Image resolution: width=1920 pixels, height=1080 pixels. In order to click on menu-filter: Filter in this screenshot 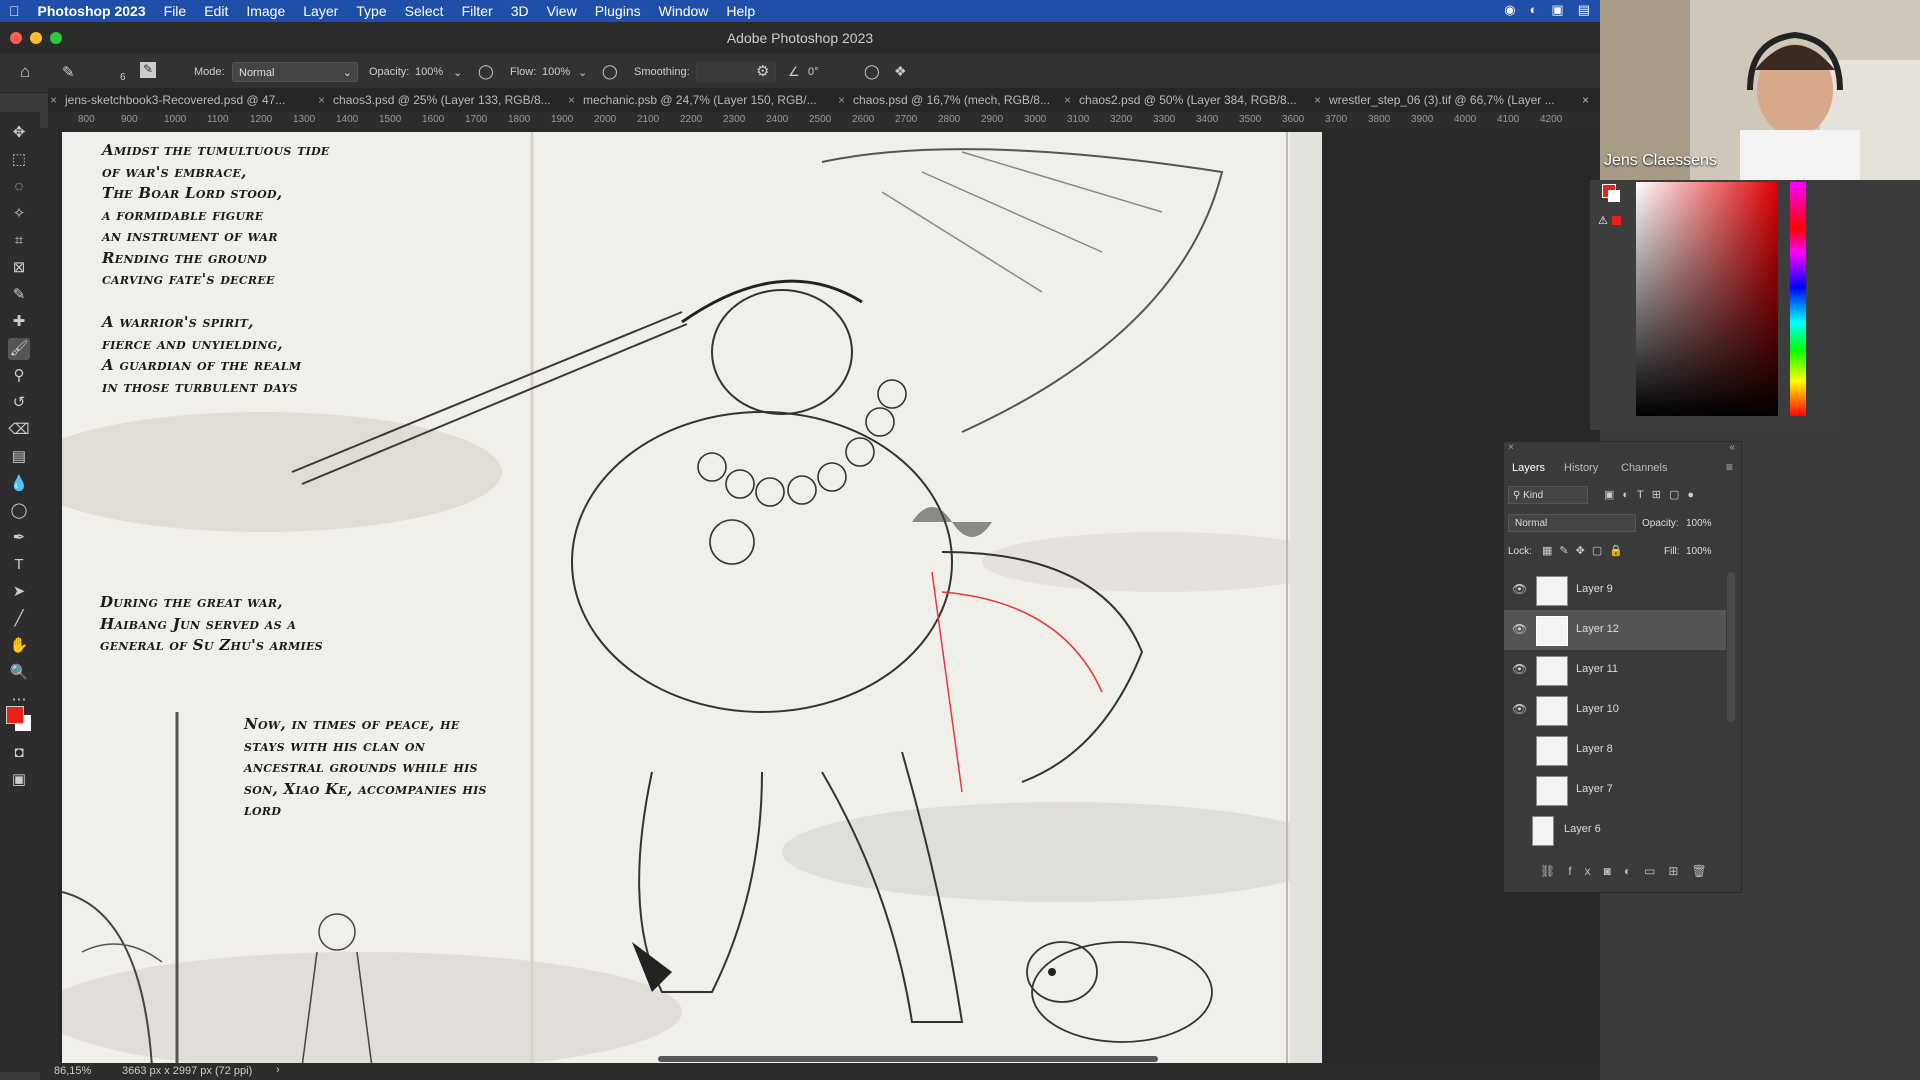, I will do `click(477, 11)`.